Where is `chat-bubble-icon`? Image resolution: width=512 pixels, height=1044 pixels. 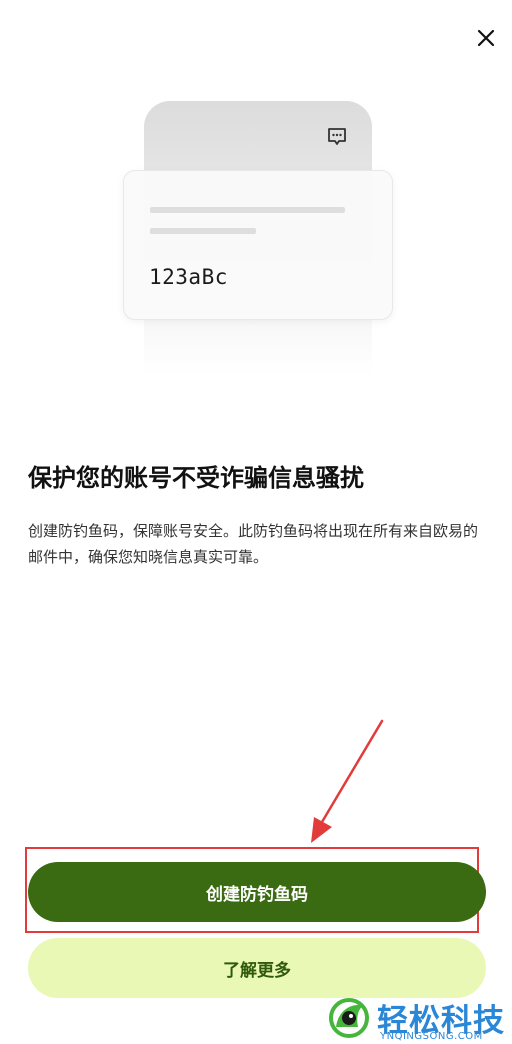 chat-bubble-icon is located at coordinates (337, 136).